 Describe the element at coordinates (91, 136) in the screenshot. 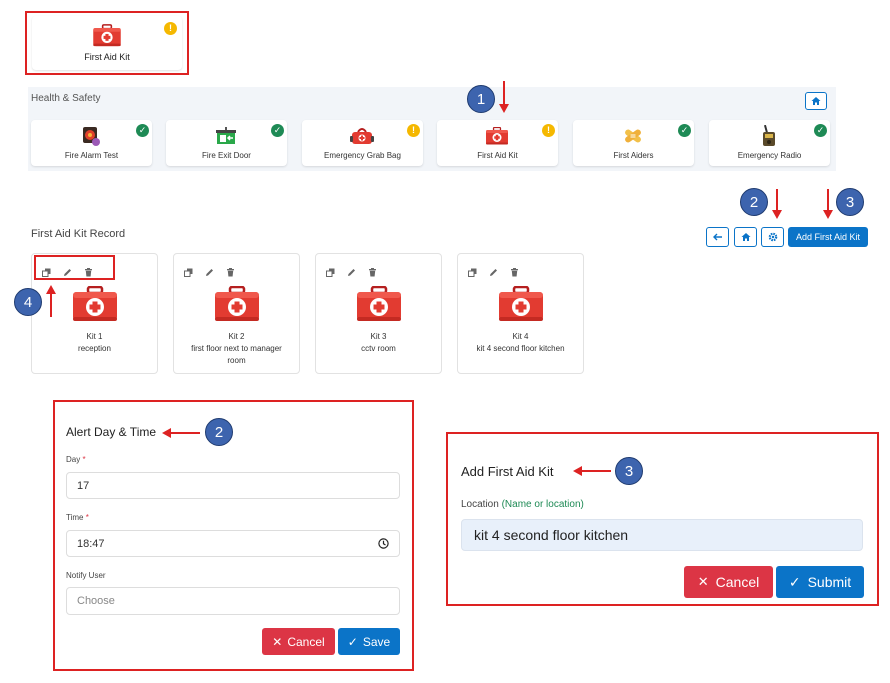

I see `fire-alarm-icon` at that location.